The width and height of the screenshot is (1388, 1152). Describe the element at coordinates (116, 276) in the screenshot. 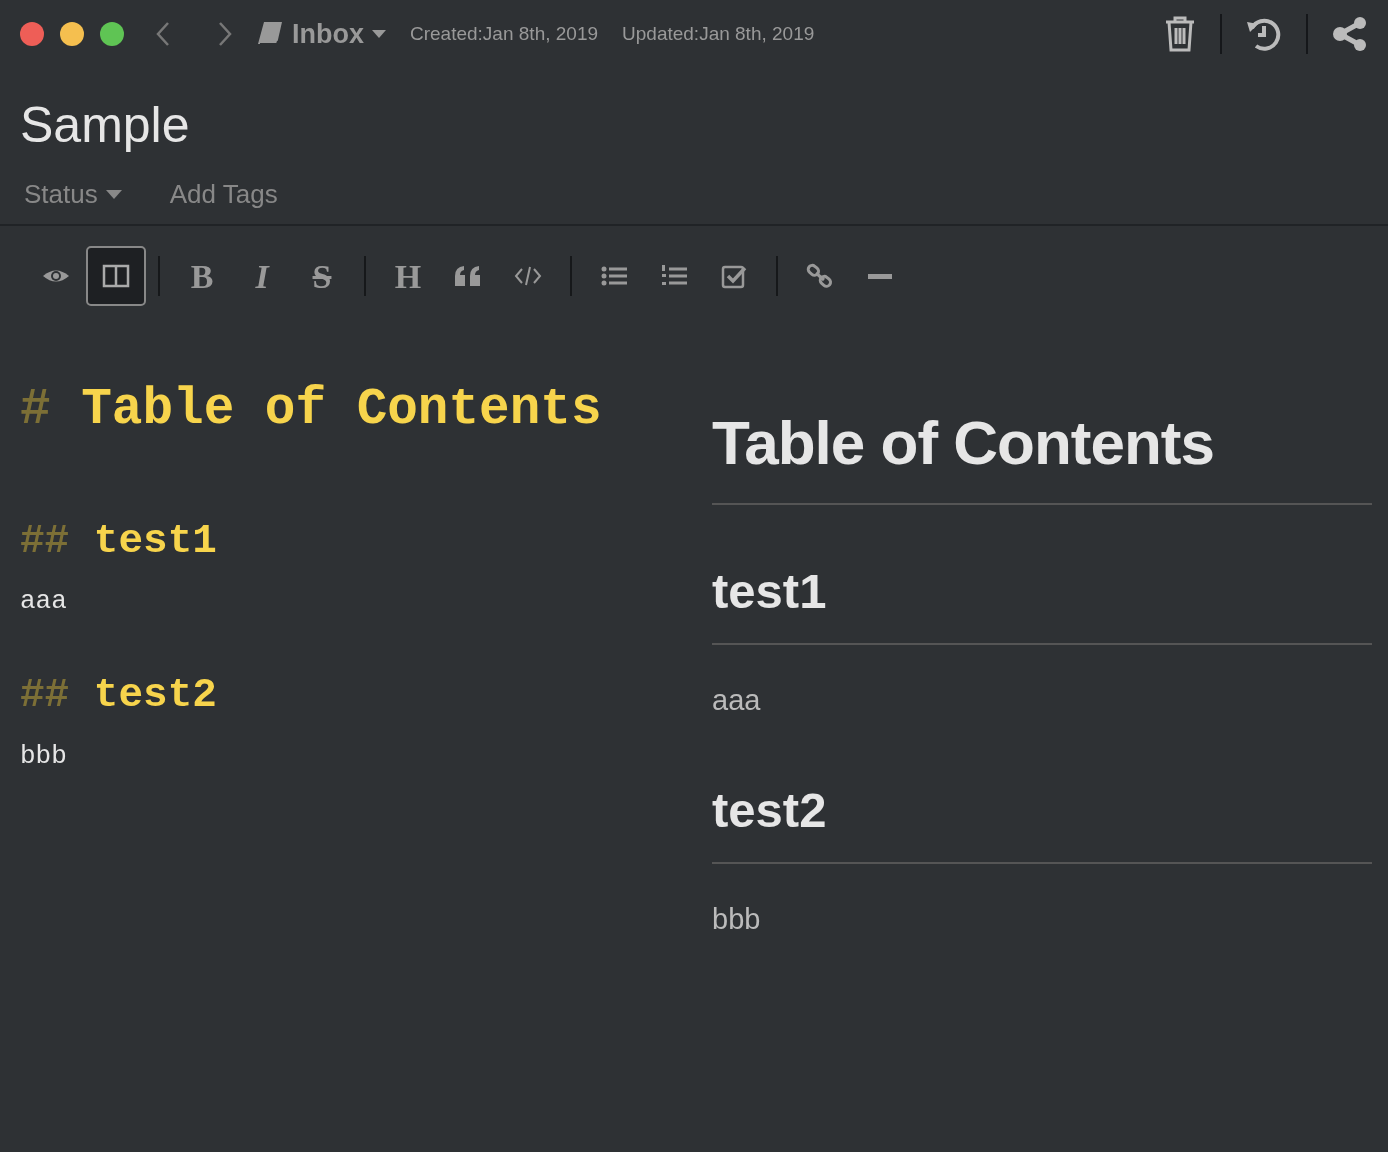

I see `split-view-button` at that location.